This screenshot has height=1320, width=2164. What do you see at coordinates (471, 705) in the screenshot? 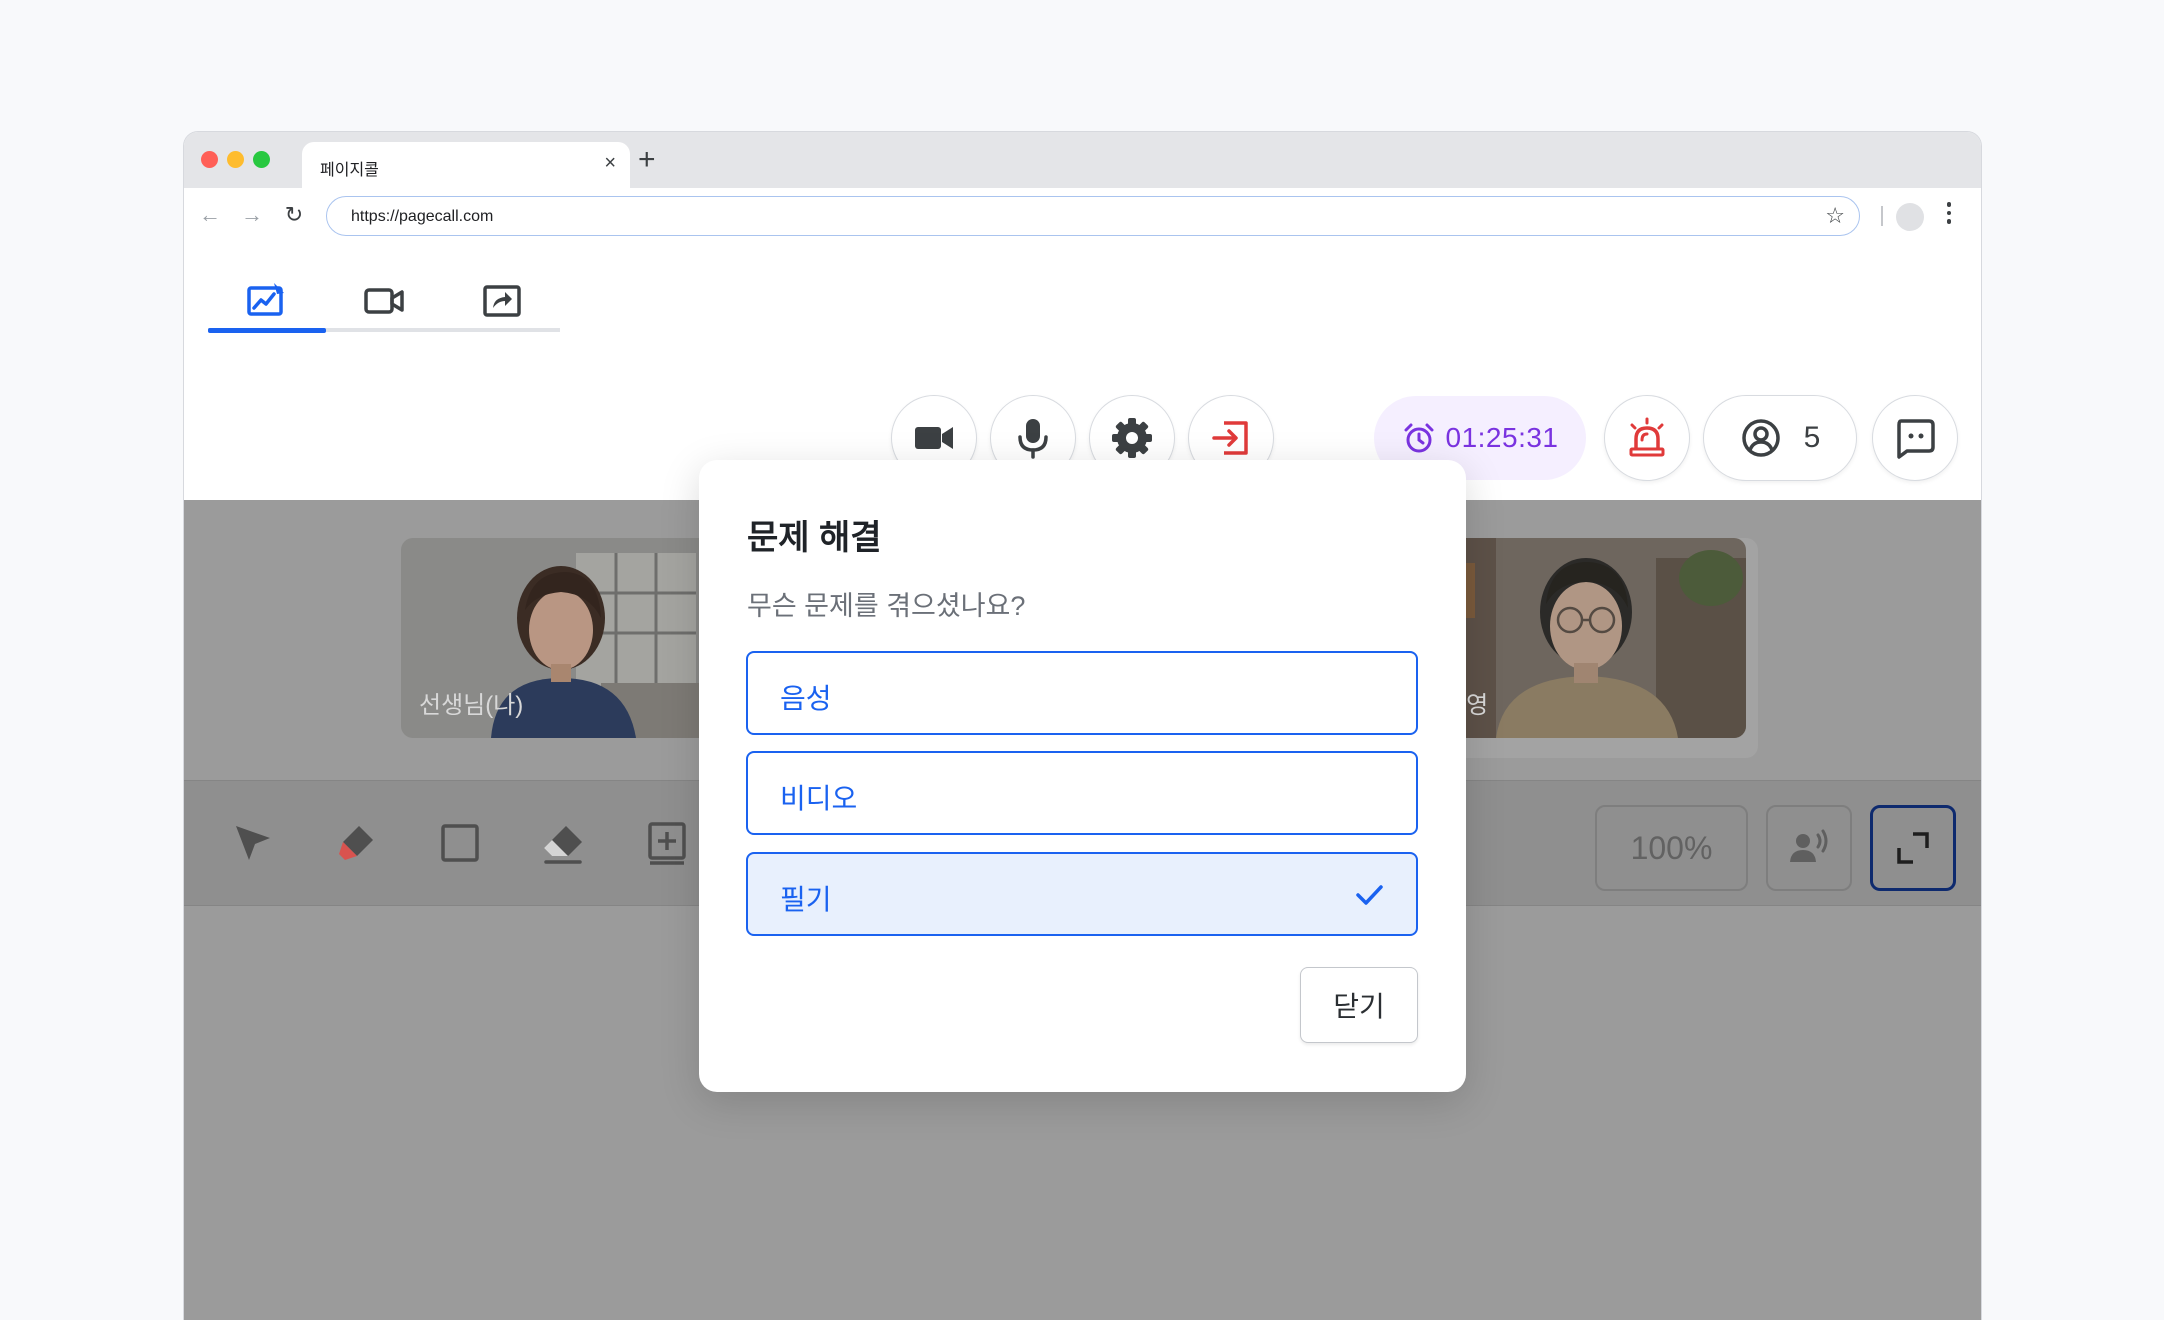
I see `tile-name: 선생님(나)` at bounding box center [471, 705].